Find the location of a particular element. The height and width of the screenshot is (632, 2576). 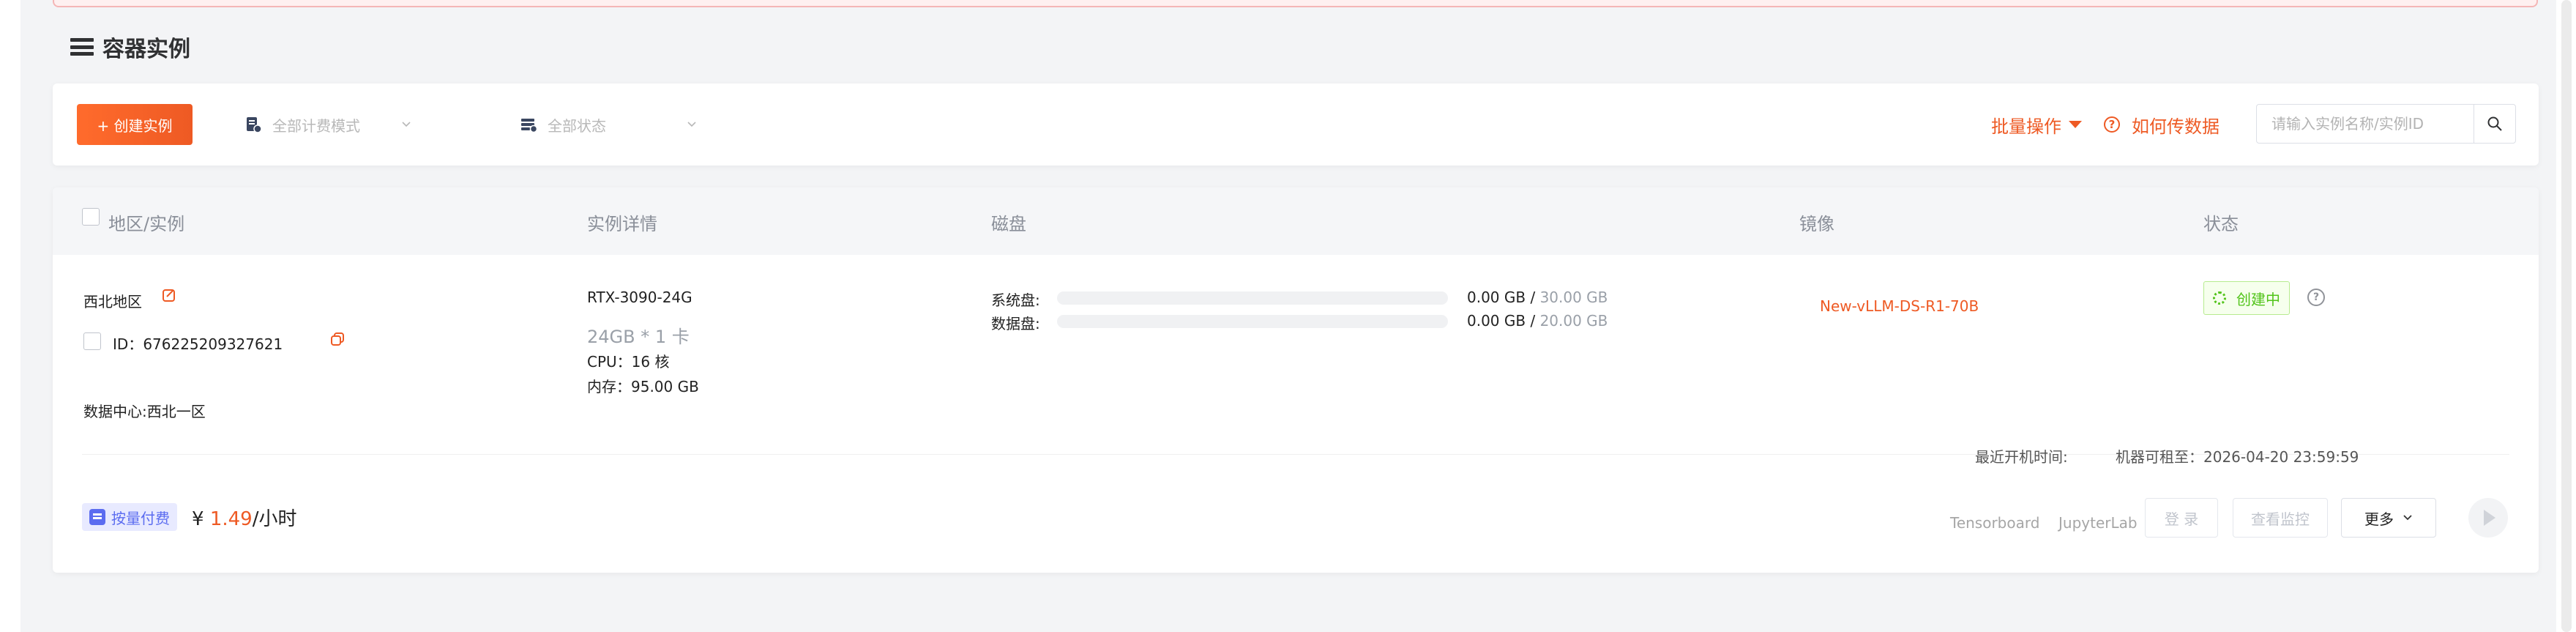

gpu-spec: 24GB * 1 卡 is located at coordinates (638, 337).